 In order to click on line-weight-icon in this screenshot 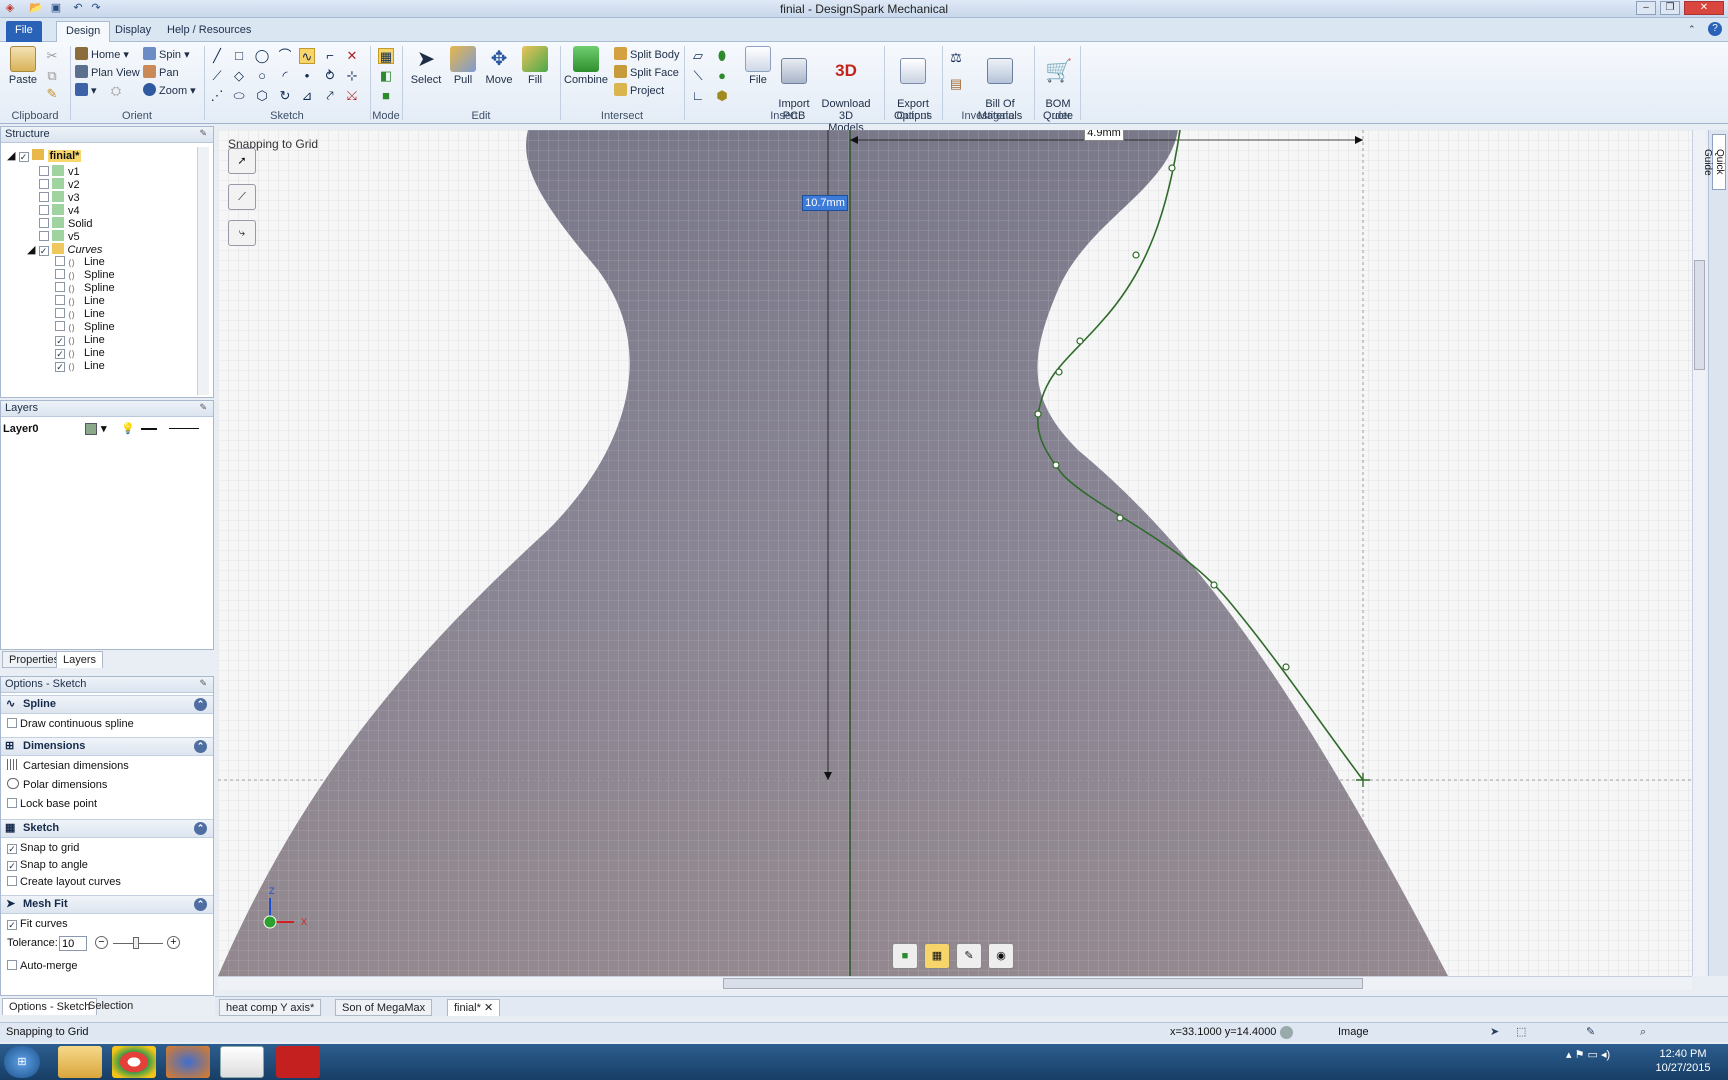, I will do `click(149, 429)`.